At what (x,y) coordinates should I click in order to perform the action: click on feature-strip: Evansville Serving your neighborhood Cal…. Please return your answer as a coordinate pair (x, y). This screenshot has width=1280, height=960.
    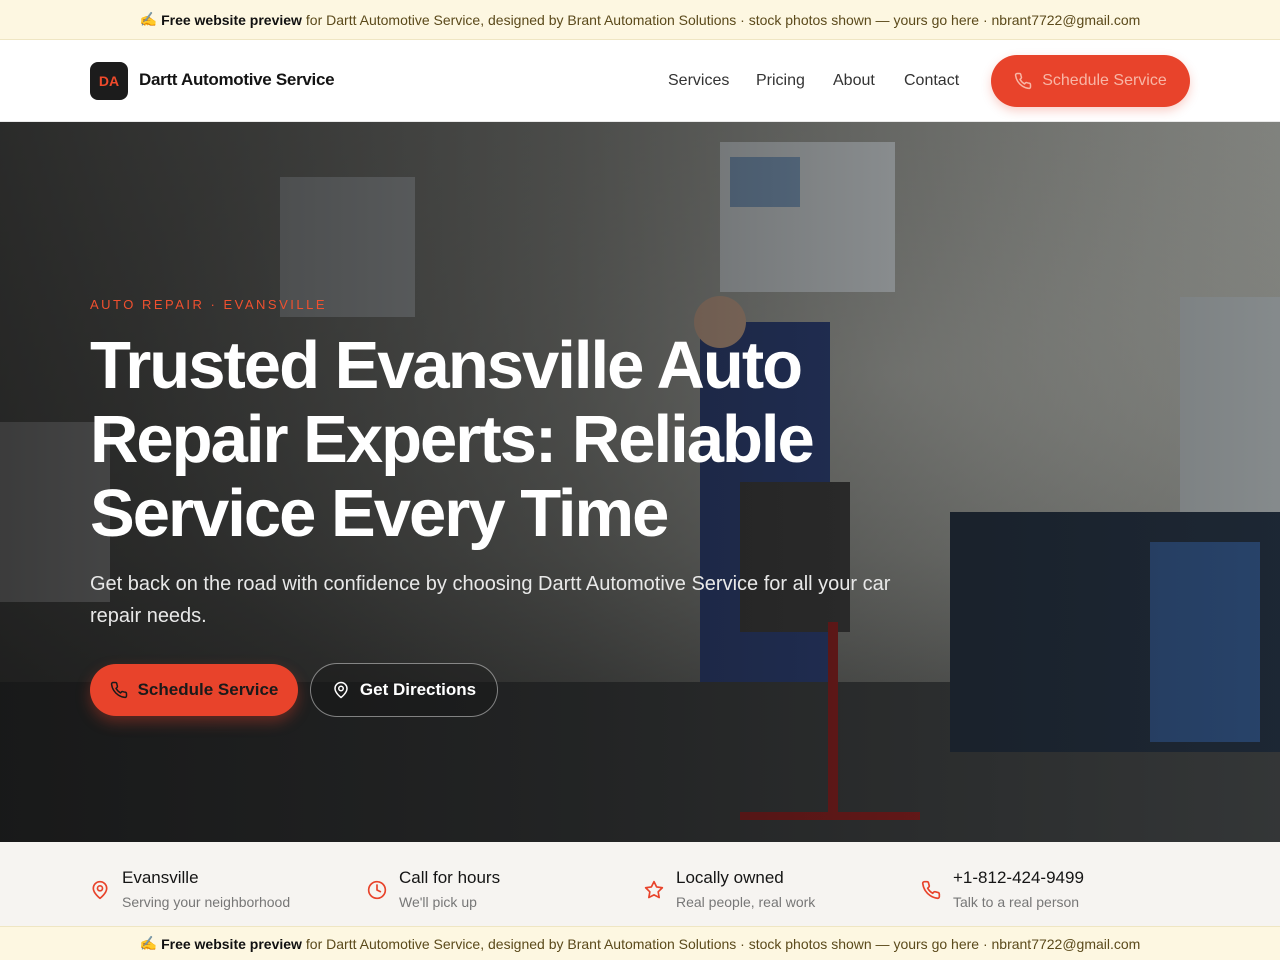
    Looking at the image, I should click on (640, 884).